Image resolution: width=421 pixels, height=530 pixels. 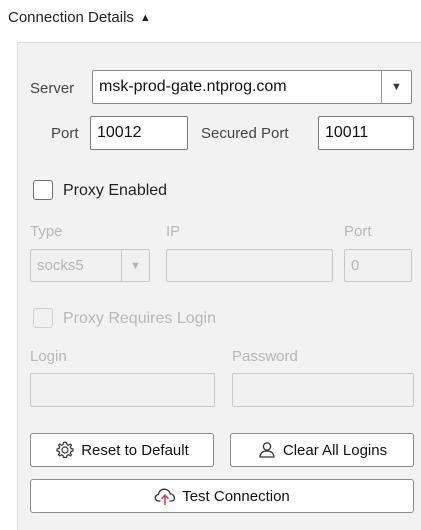 I want to click on proxy-port-input: 0, so click(x=378, y=265).